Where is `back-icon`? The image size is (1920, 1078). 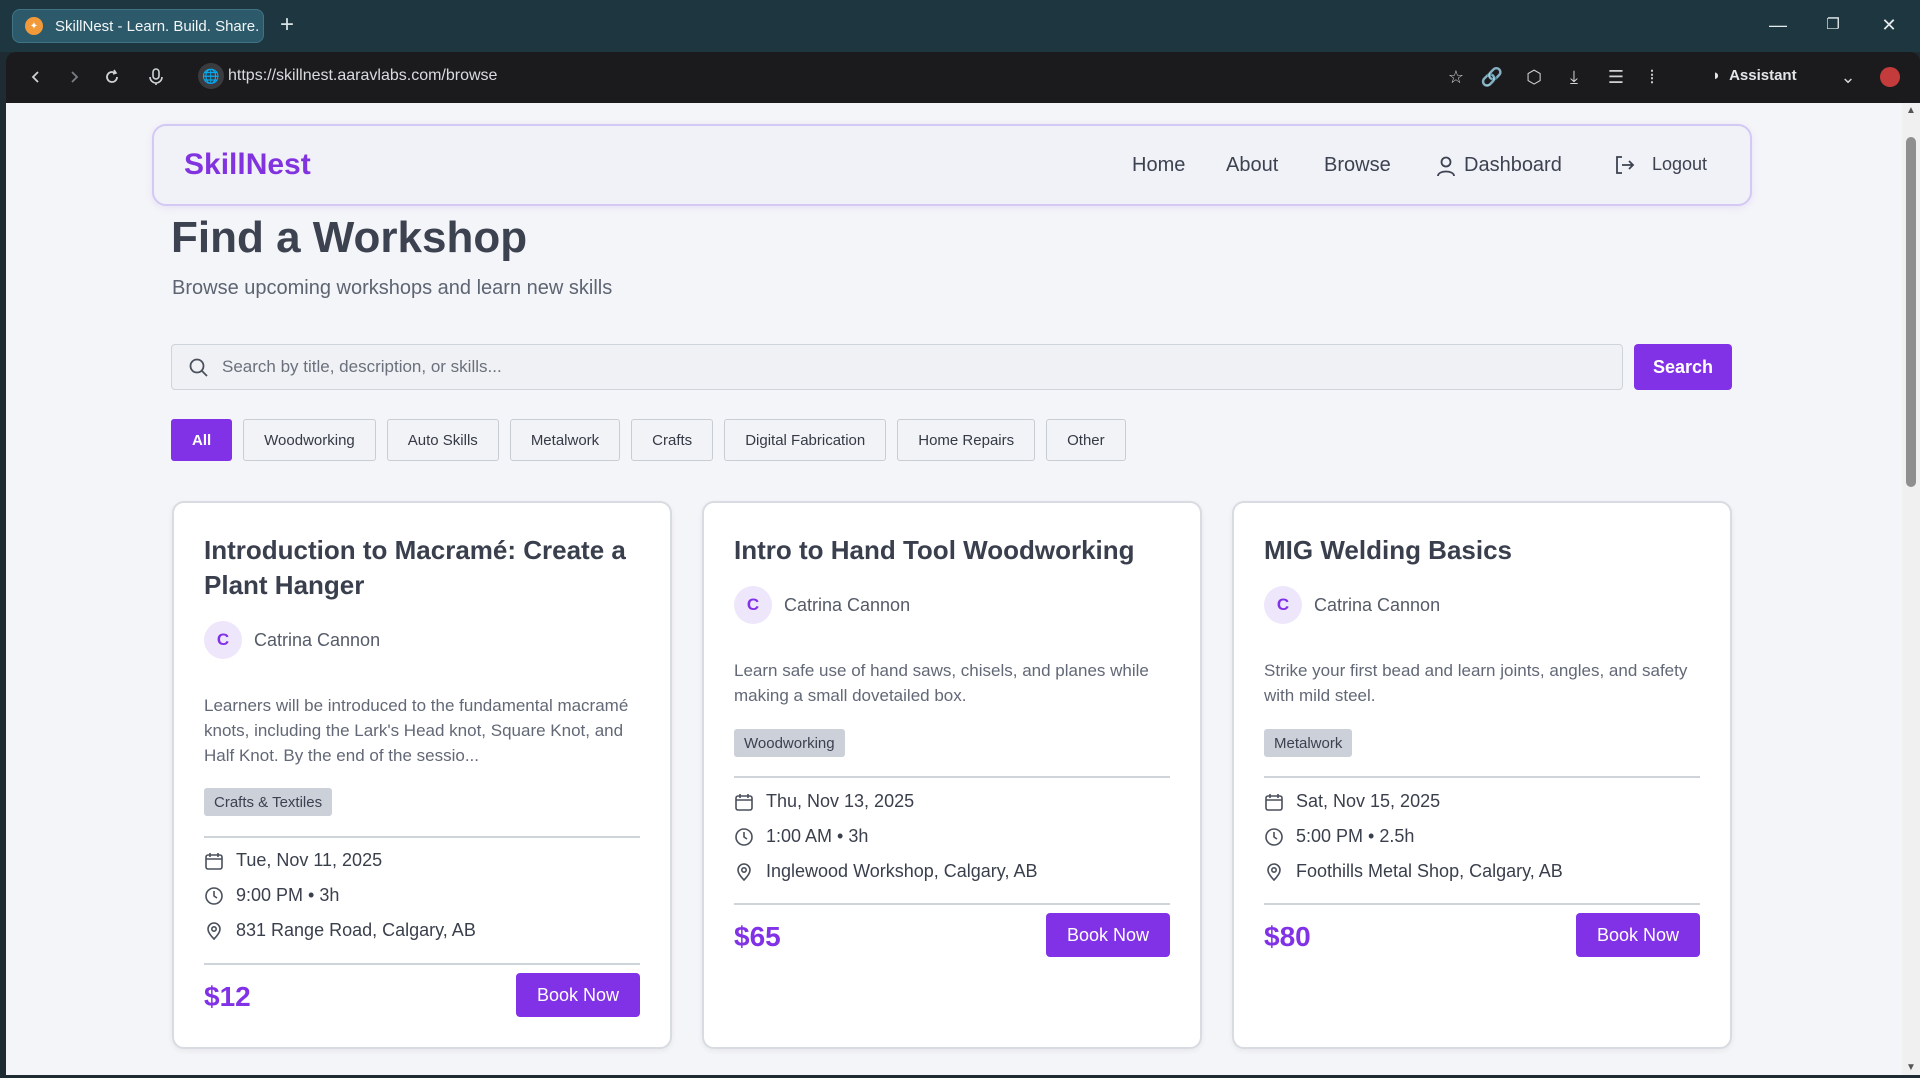 back-icon is located at coordinates (36, 77).